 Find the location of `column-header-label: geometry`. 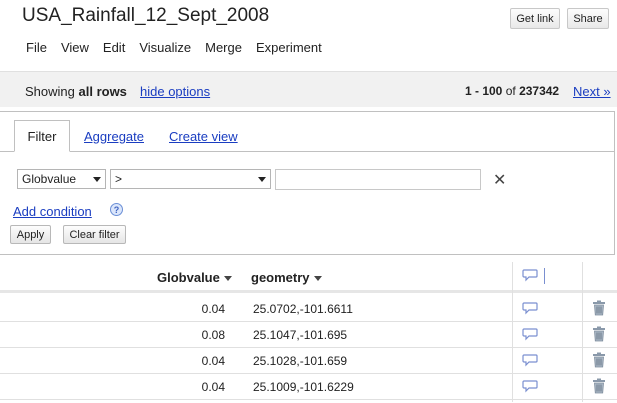

column-header-label: geometry is located at coordinates (280, 277).